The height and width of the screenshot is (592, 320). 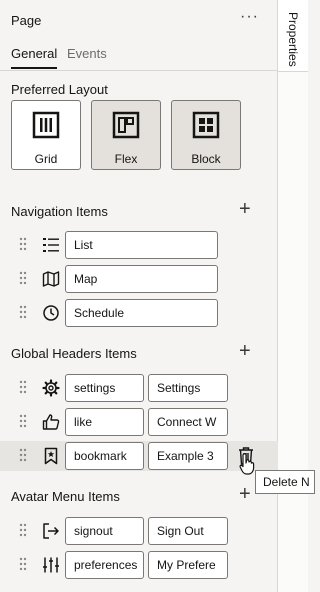 What do you see at coordinates (141, 313) in the screenshot?
I see `navigation-item-field: Schedule` at bounding box center [141, 313].